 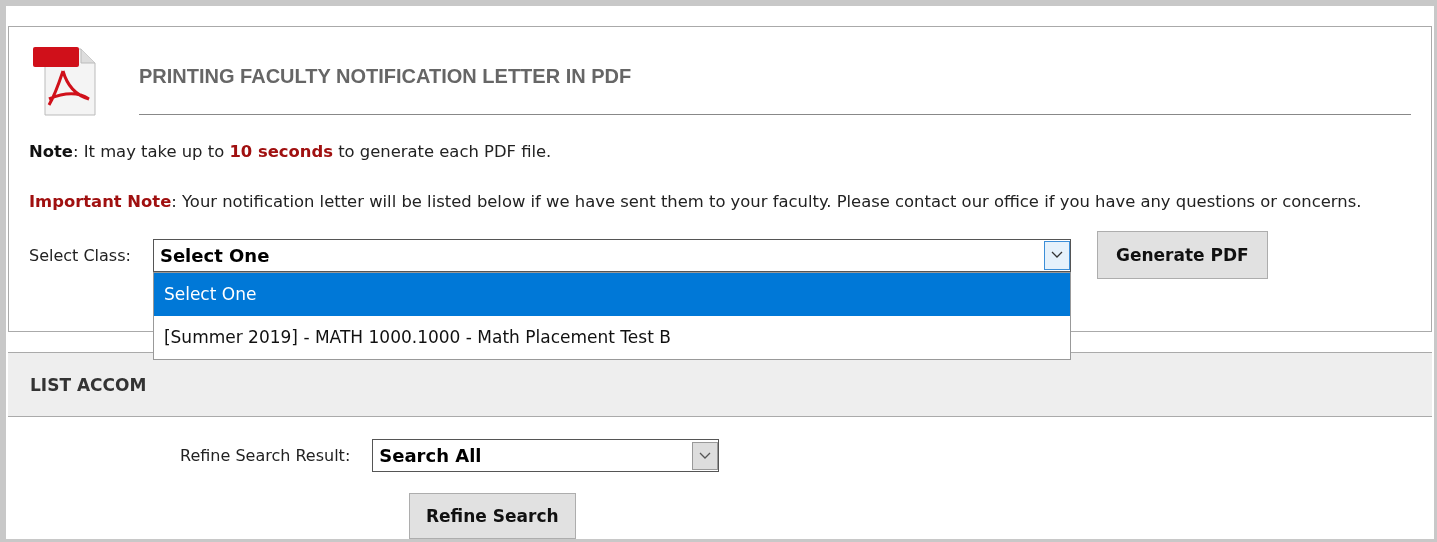 I want to click on dropdown-option: Select One, so click(x=611, y=294).